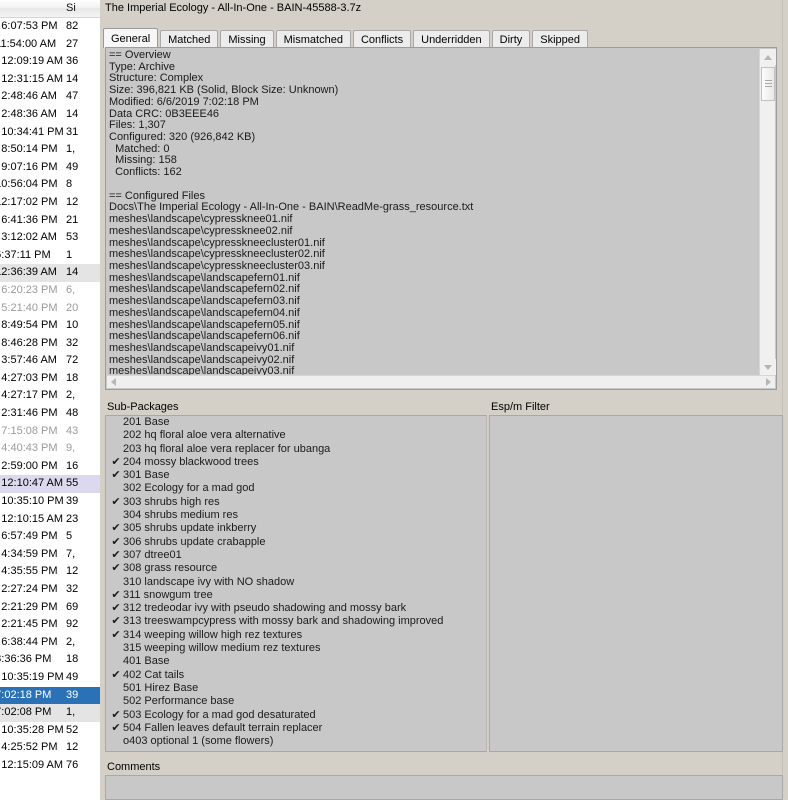 Image resolution: width=788 pixels, height=800 pixels. I want to click on installer-row: 17 12:10:47 AM55, so click(50, 484).